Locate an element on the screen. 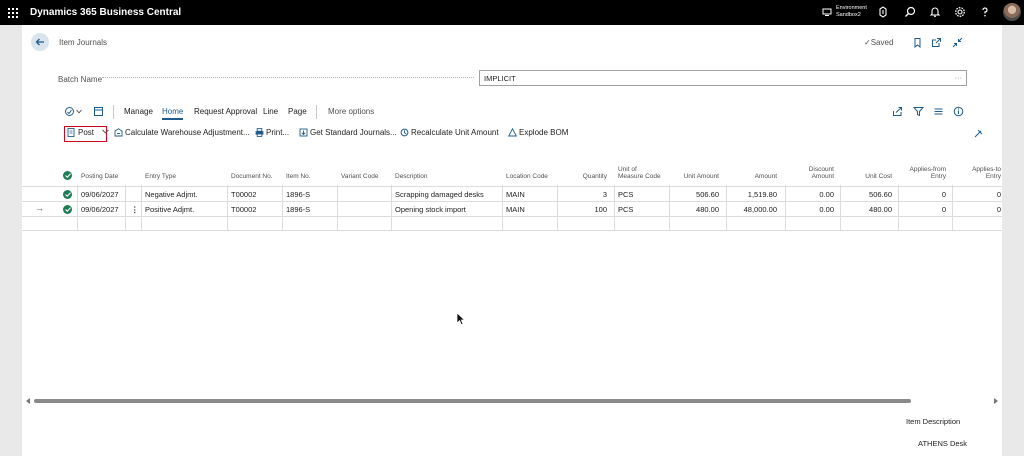 This screenshot has height=456, width=1024. edit-list-icon is located at coordinates (98, 111).